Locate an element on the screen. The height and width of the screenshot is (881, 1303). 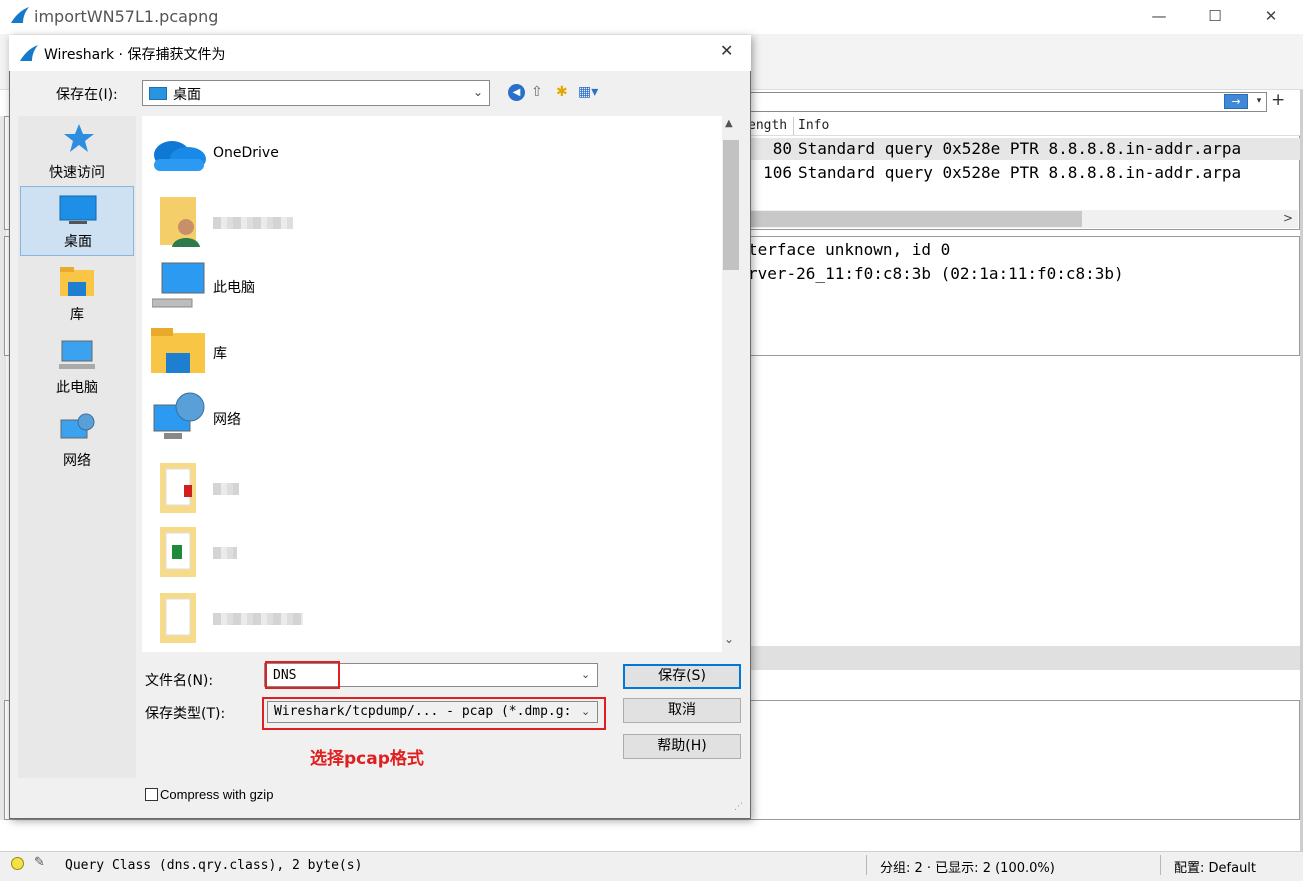
file-item-onedrive: OneDrive is located at coordinates (433, 154).